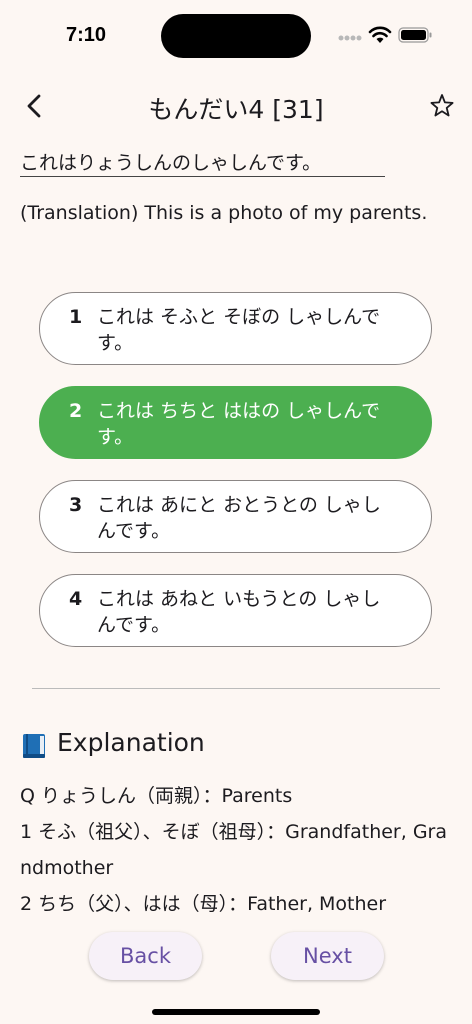 The height and width of the screenshot is (1024, 472). Describe the element at coordinates (327, 956) in the screenshot. I see `next-button: Next` at that location.